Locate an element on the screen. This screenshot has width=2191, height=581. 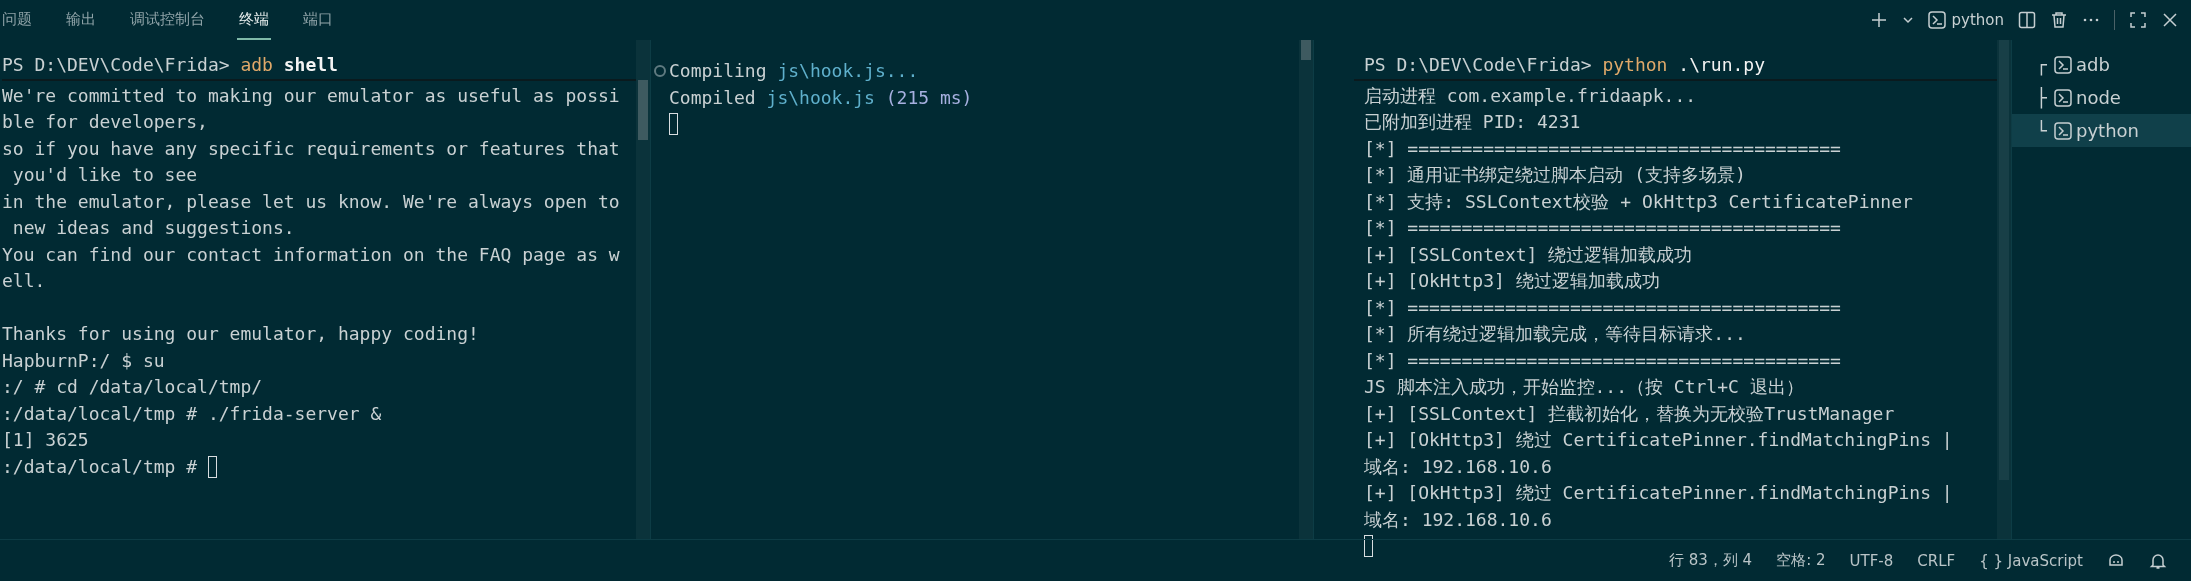
terminal-line: ble for developers, is located at coordinates (105, 122).